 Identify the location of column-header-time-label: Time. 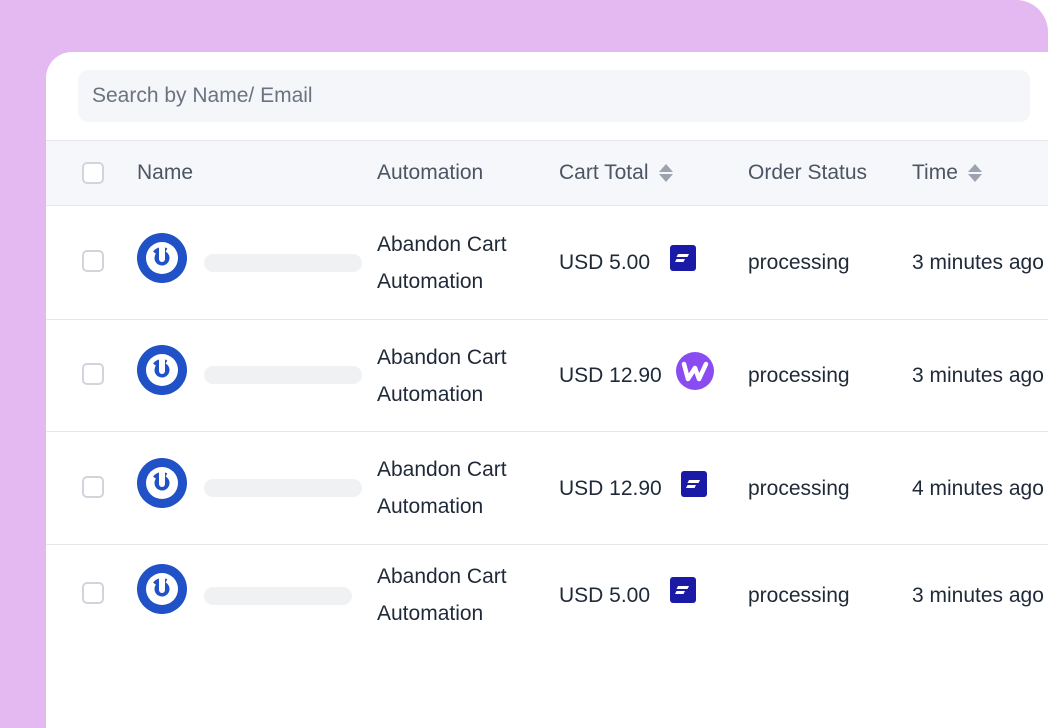
(935, 172).